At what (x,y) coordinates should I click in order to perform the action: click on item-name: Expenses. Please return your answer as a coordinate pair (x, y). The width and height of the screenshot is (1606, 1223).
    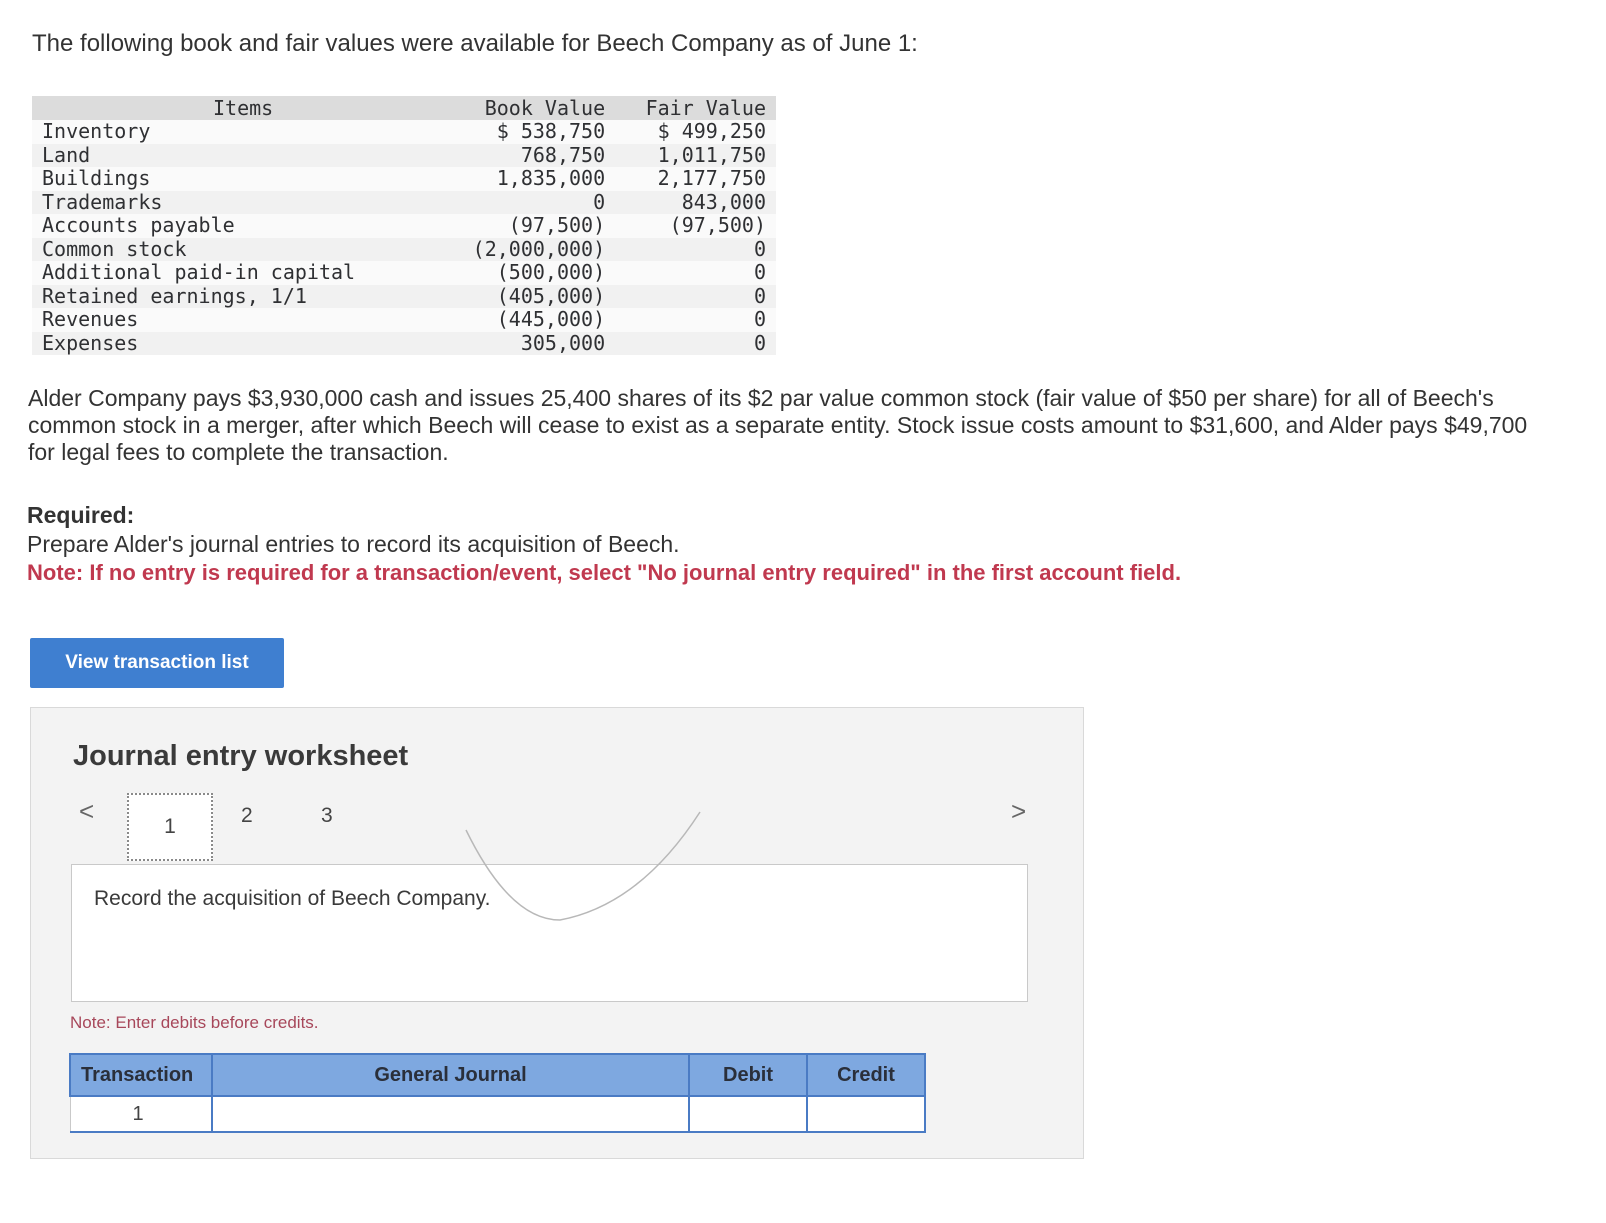
    Looking at the image, I should click on (243, 343).